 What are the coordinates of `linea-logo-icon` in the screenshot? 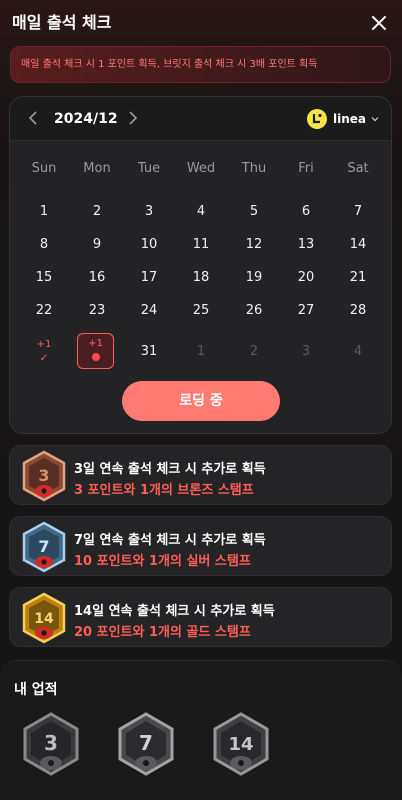 It's located at (316, 119).